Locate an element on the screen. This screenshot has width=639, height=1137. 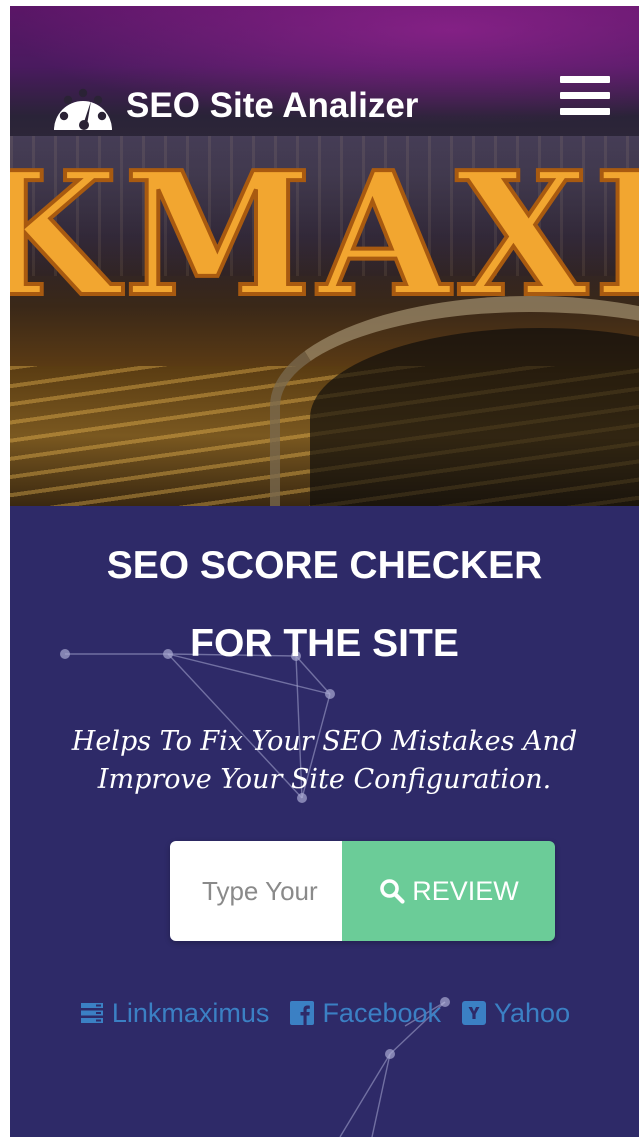
link-linkmaximus: Linkmaximus is located at coordinates (174, 1013).